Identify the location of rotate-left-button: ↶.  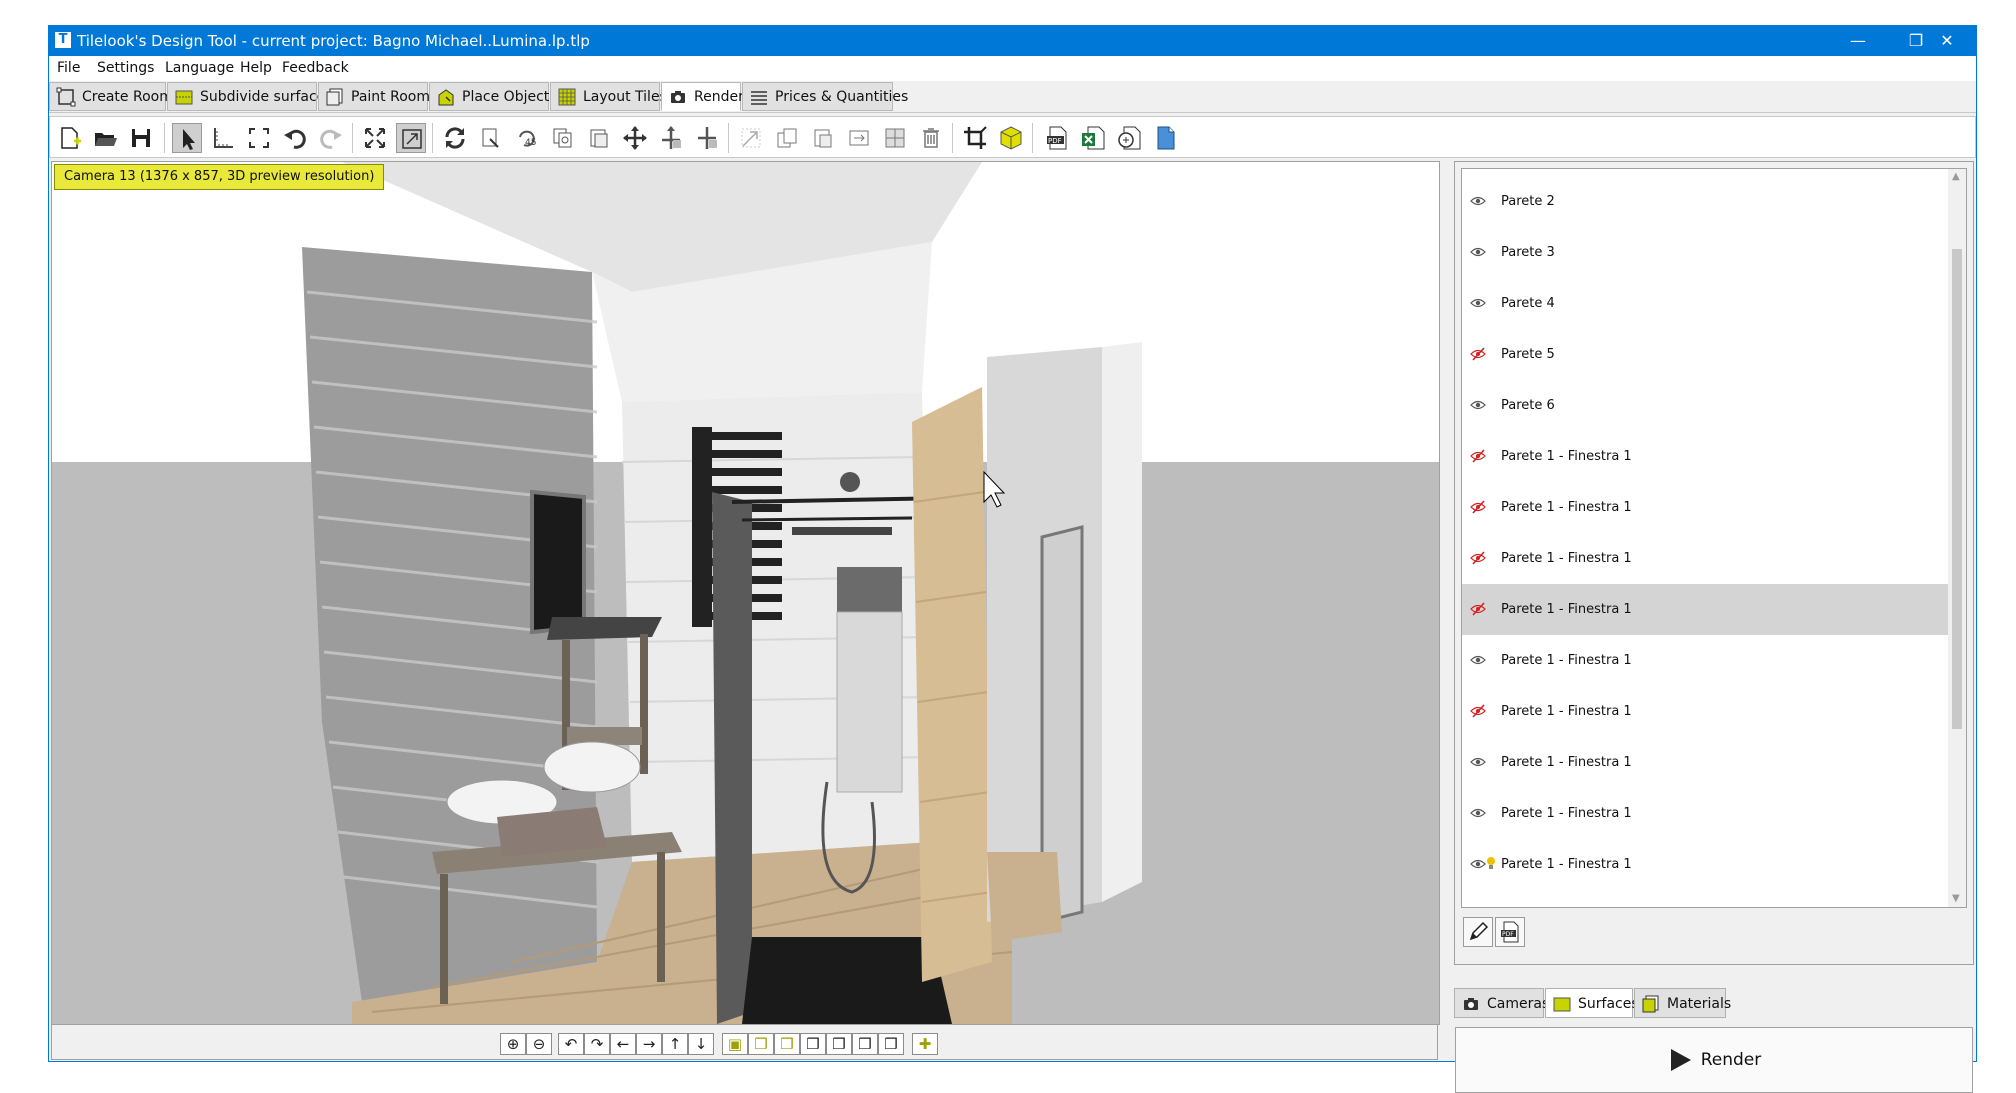
(571, 1044).